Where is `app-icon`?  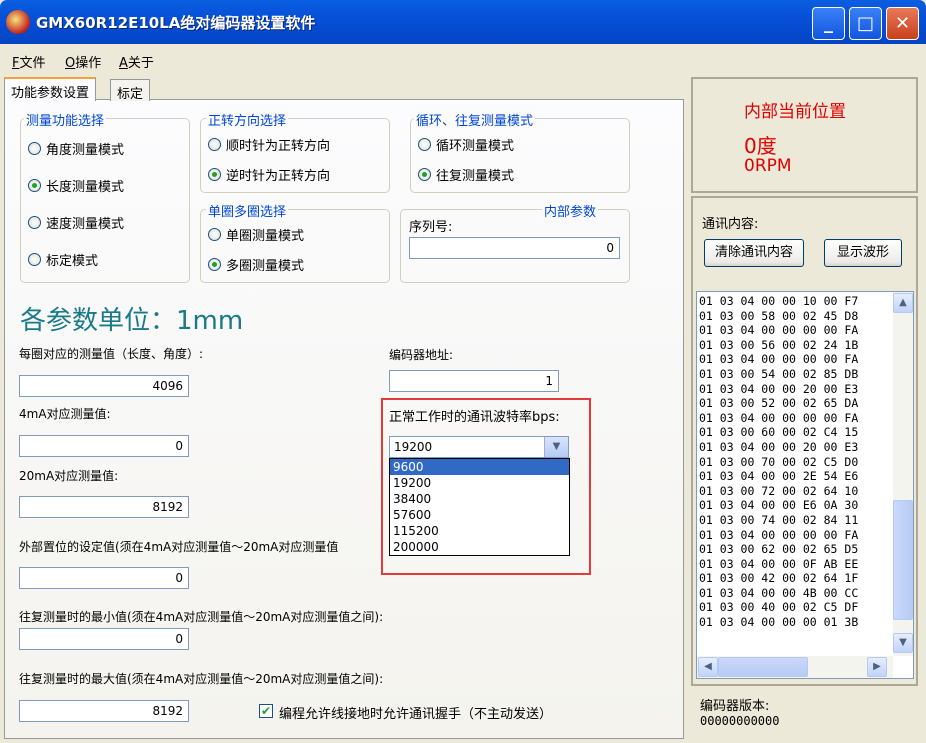
app-icon is located at coordinates (18, 22).